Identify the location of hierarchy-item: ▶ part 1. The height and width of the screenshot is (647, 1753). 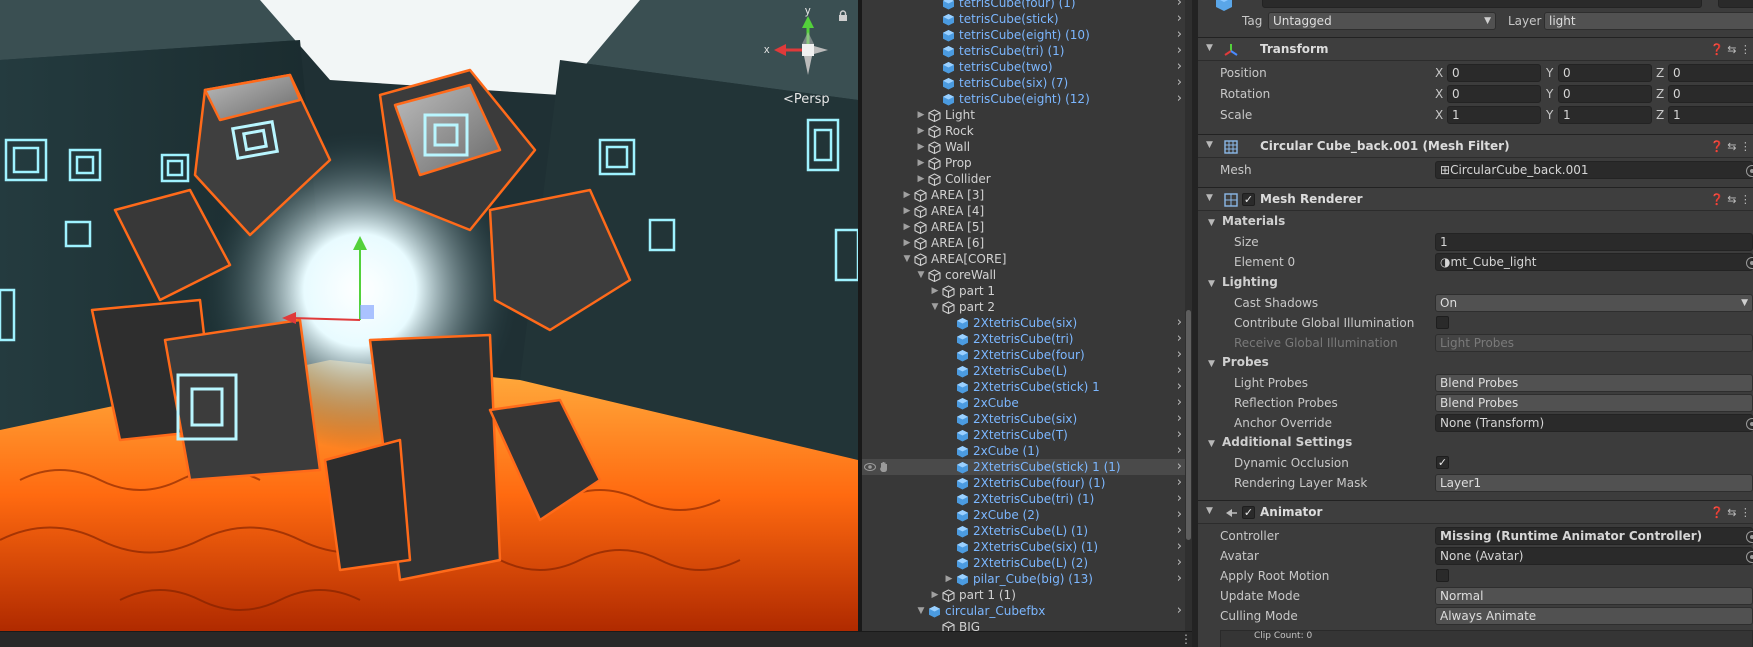
(1027, 291).